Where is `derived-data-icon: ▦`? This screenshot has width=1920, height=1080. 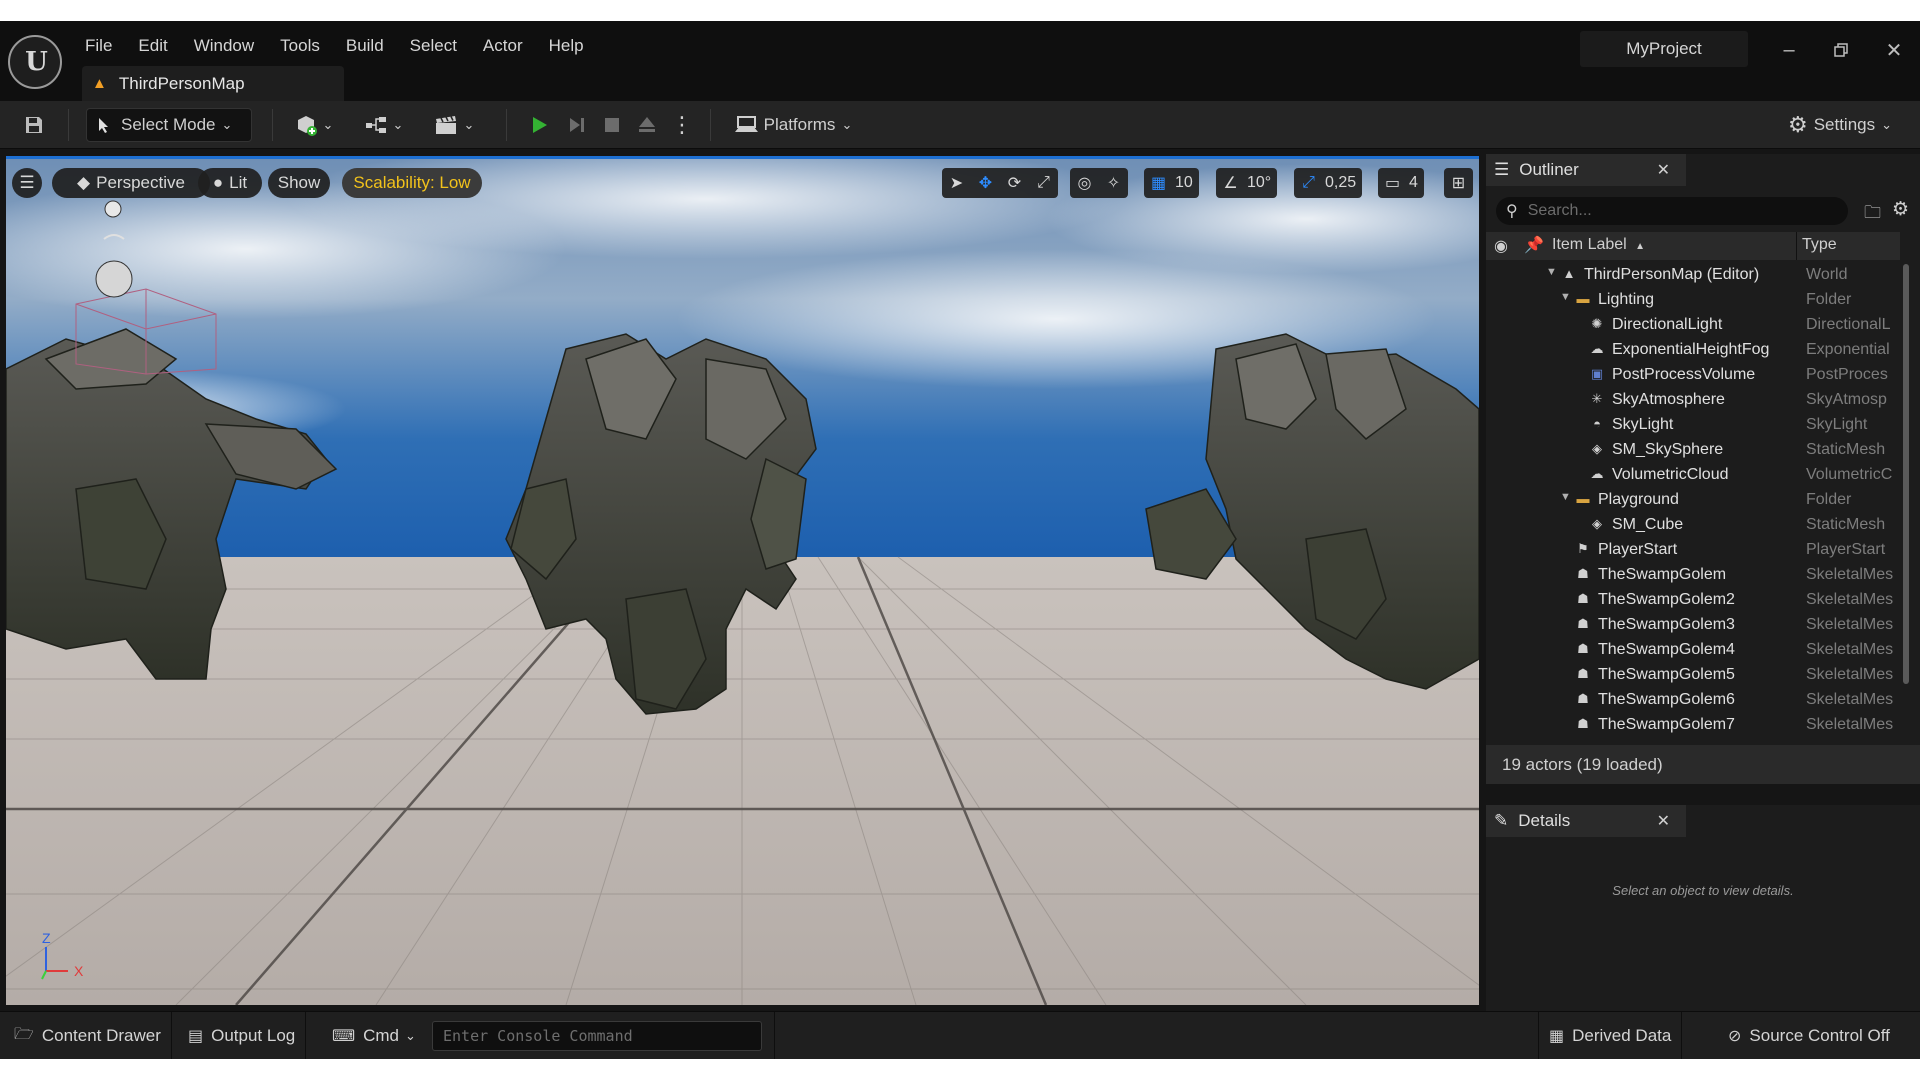
derived-data-icon: ▦ is located at coordinates (1557, 1036).